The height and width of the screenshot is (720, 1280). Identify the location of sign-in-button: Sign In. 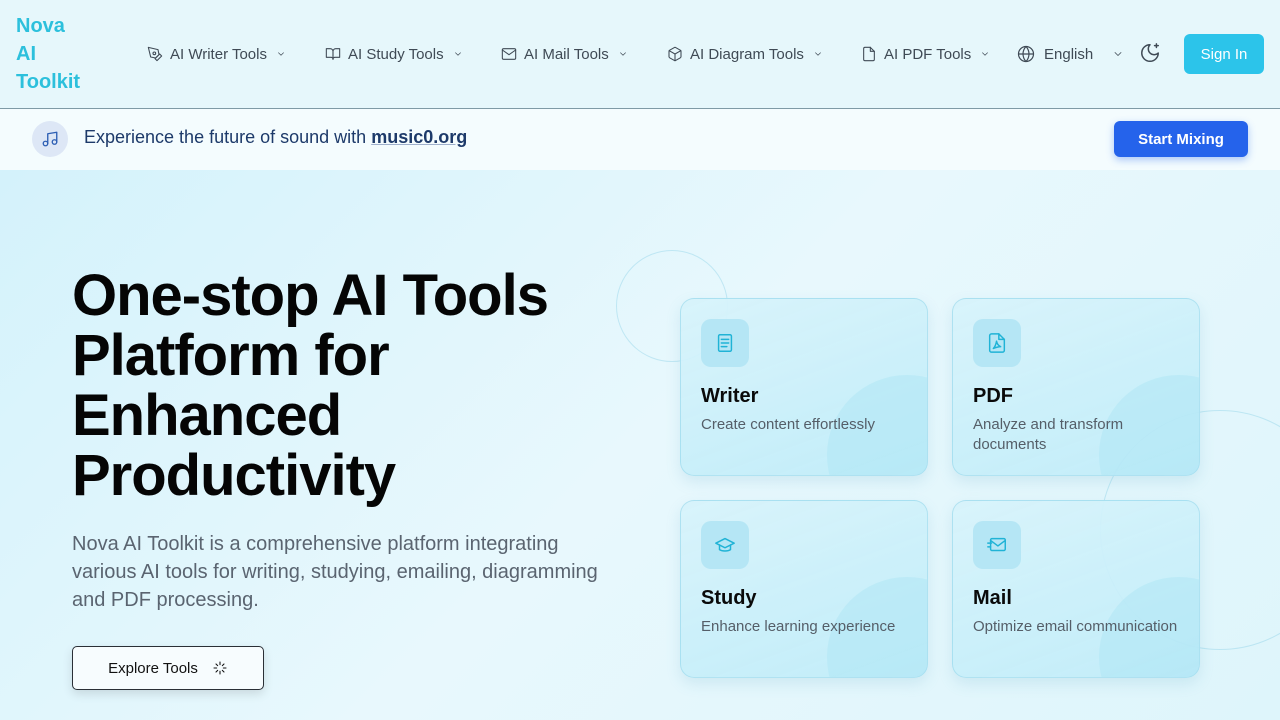
(1224, 54).